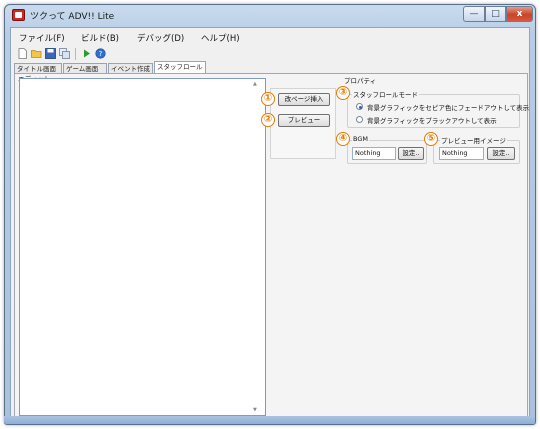  I want to click on marker-1: ①, so click(268, 99).